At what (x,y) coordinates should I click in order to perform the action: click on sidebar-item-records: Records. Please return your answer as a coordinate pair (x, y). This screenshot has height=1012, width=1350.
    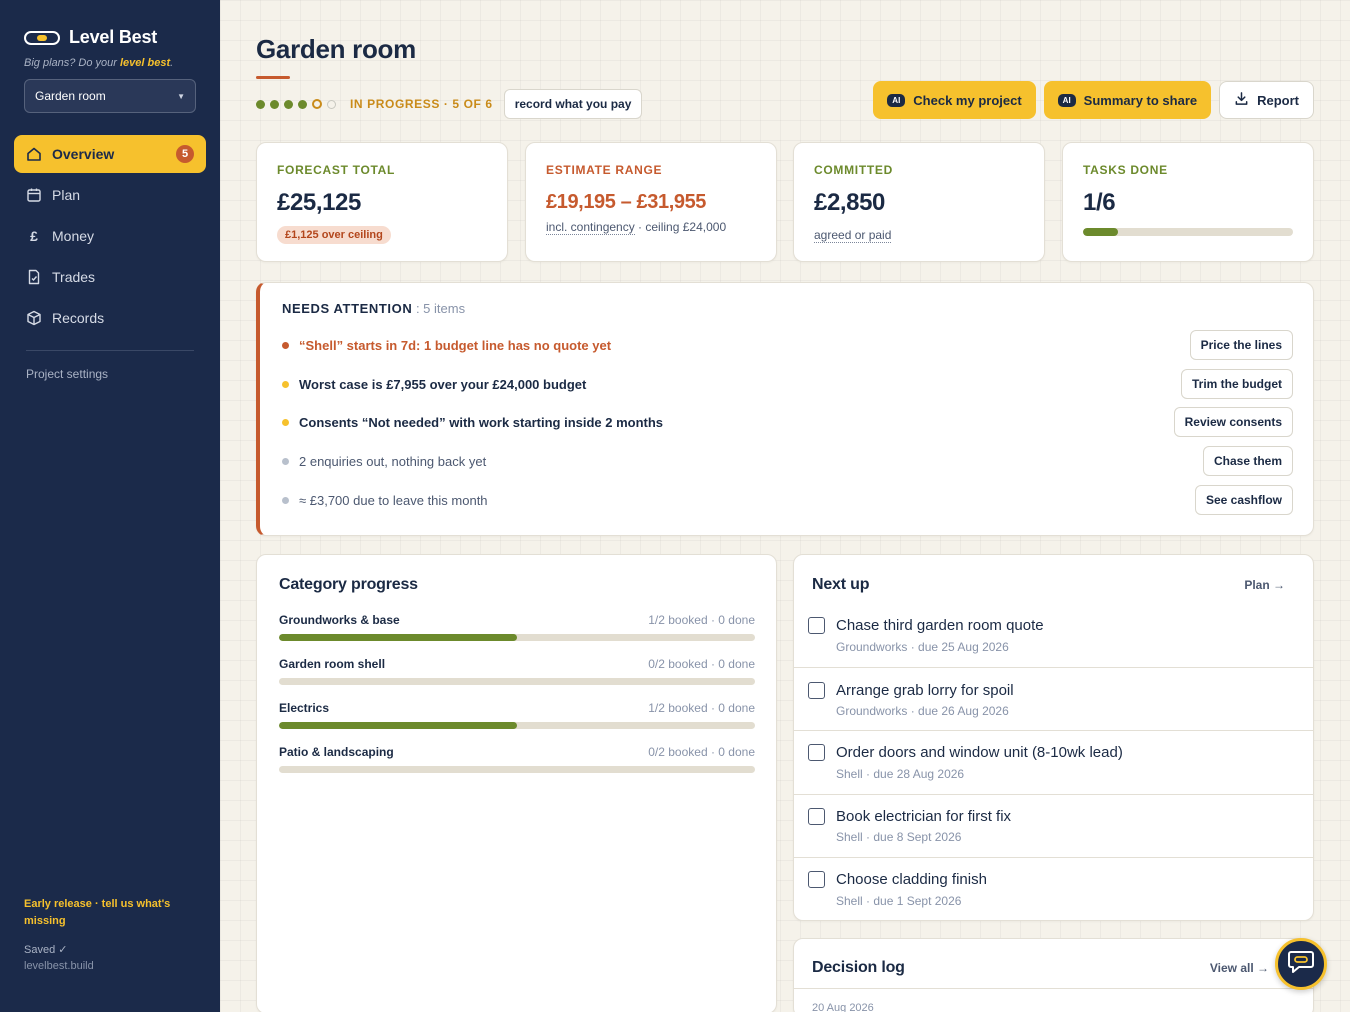
    Looking at the image, I should click on (110, 318).